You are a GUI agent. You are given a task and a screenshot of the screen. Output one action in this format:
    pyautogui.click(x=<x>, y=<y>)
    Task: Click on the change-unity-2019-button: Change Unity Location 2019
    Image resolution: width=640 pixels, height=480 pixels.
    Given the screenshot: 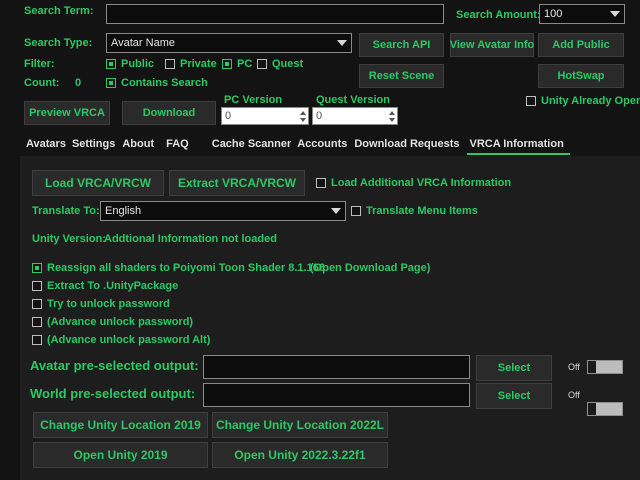 What is the action you would take?
    pyautogui.click(x=120, y=425)
    